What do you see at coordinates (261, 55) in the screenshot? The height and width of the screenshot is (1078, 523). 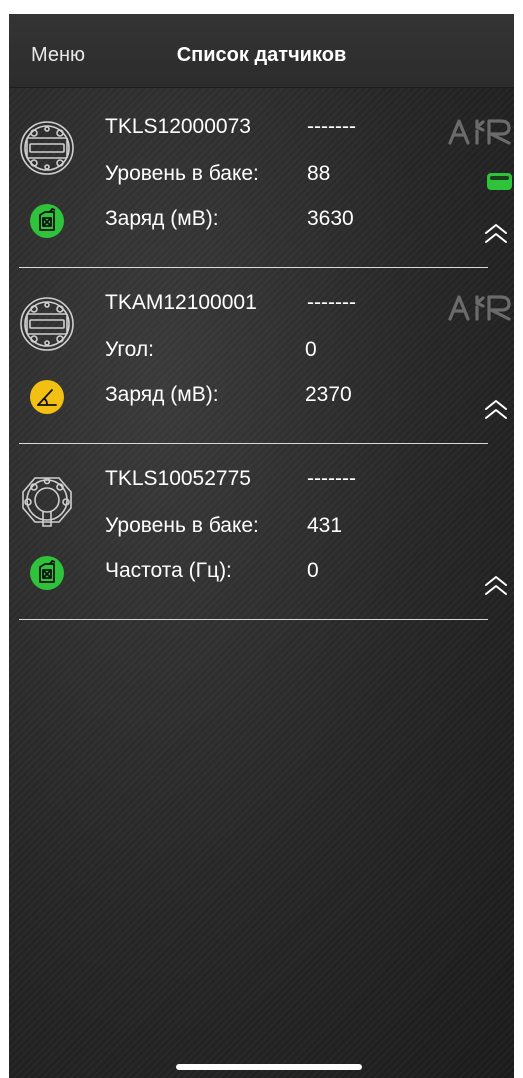 I see `page-title: Список датчиков` at bounding box center [261, 55].